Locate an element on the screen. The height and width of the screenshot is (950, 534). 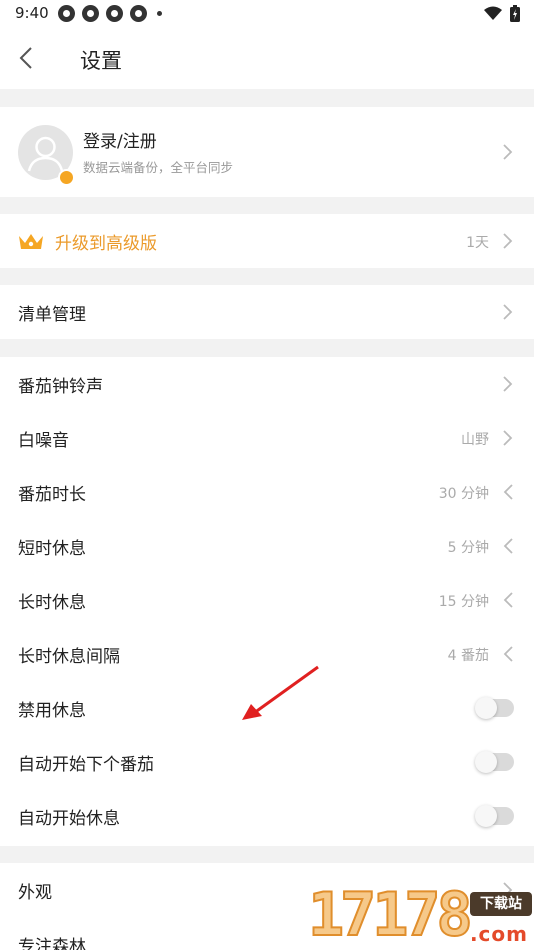
auto-start-pomodoro-row: 自动开始下个番茄 is located at coordinates (267, 762).